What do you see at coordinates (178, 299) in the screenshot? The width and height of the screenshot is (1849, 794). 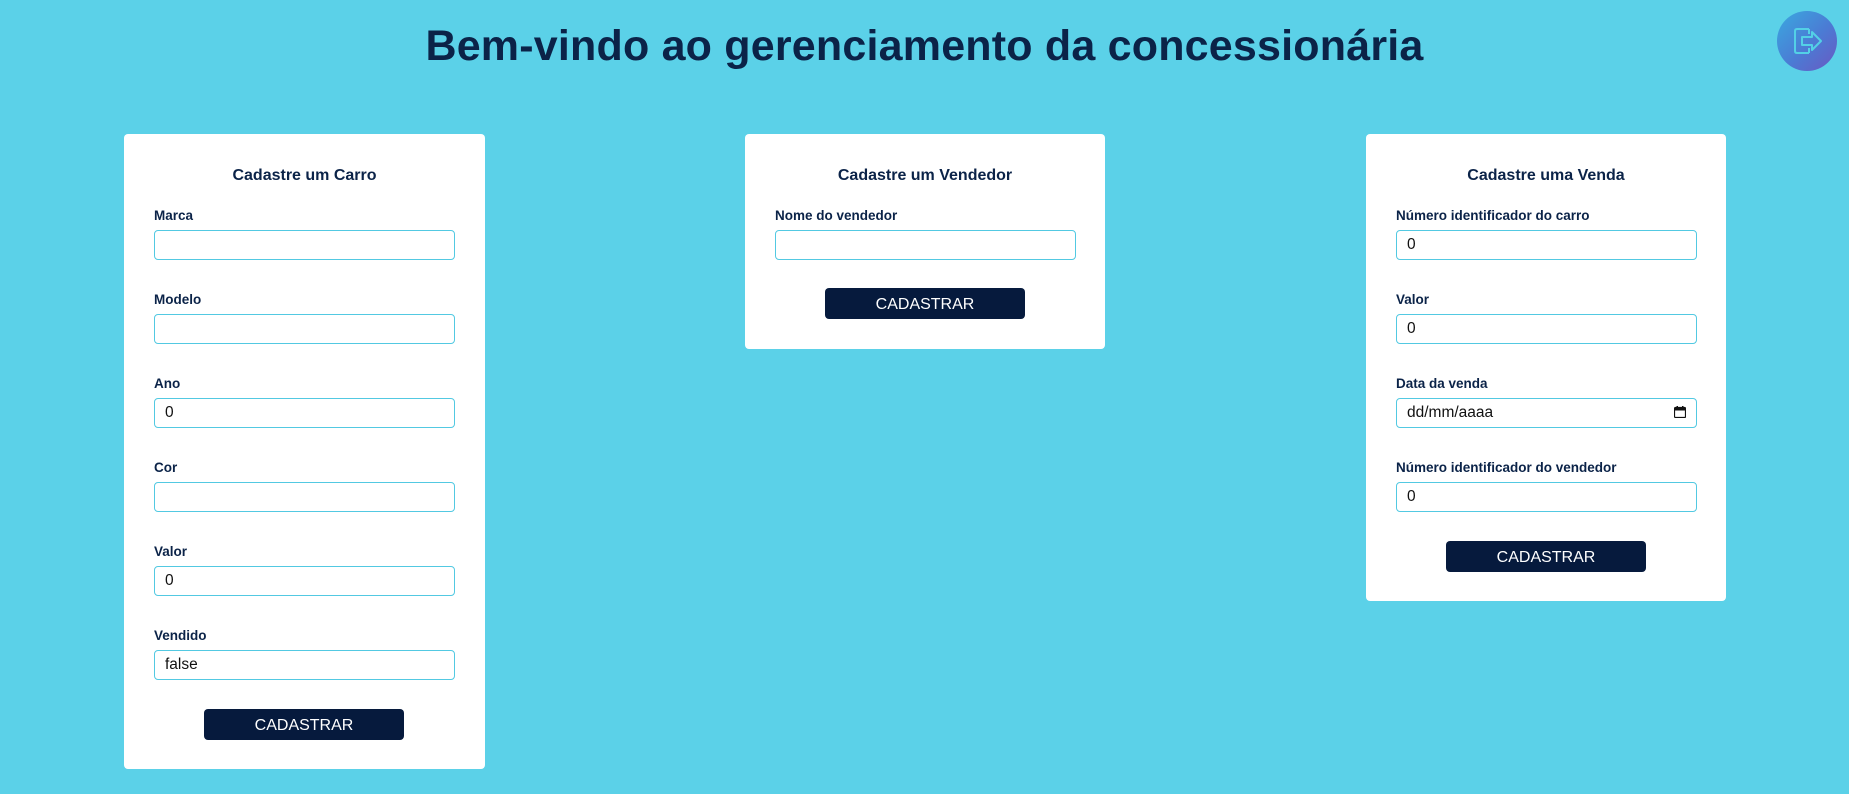 I see `field-label-modelo: Modelo` at bounding box center [178, 299].